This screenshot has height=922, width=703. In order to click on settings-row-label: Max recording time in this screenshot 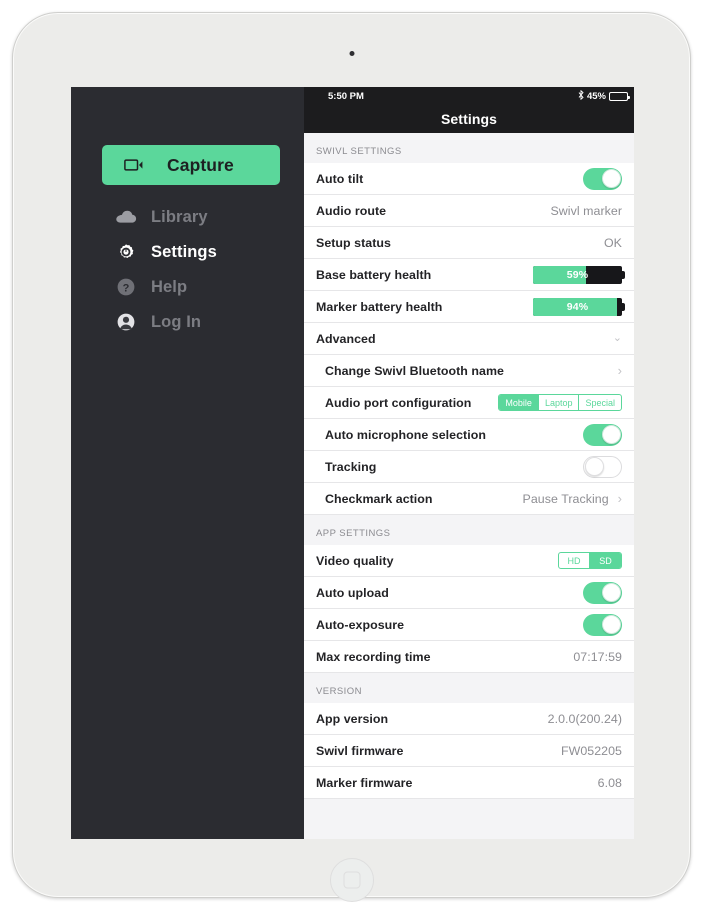, I will do `click(373, 656)`.